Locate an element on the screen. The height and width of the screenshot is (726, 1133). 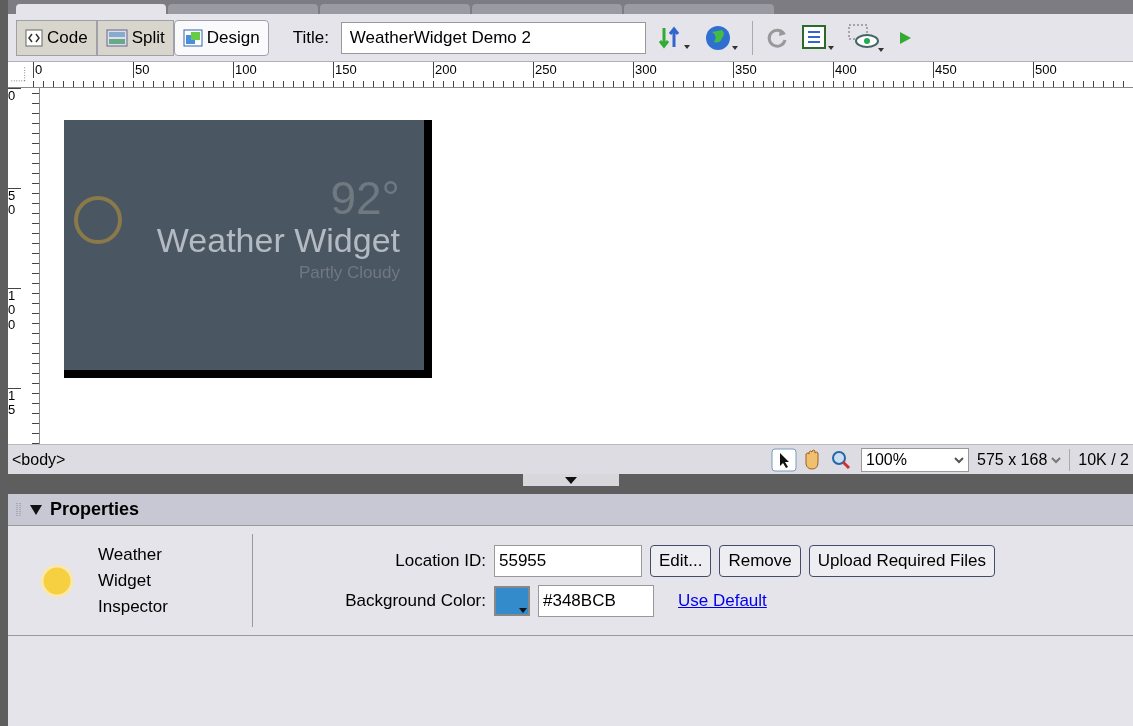
list-icon is located at coordinates (817, 37).